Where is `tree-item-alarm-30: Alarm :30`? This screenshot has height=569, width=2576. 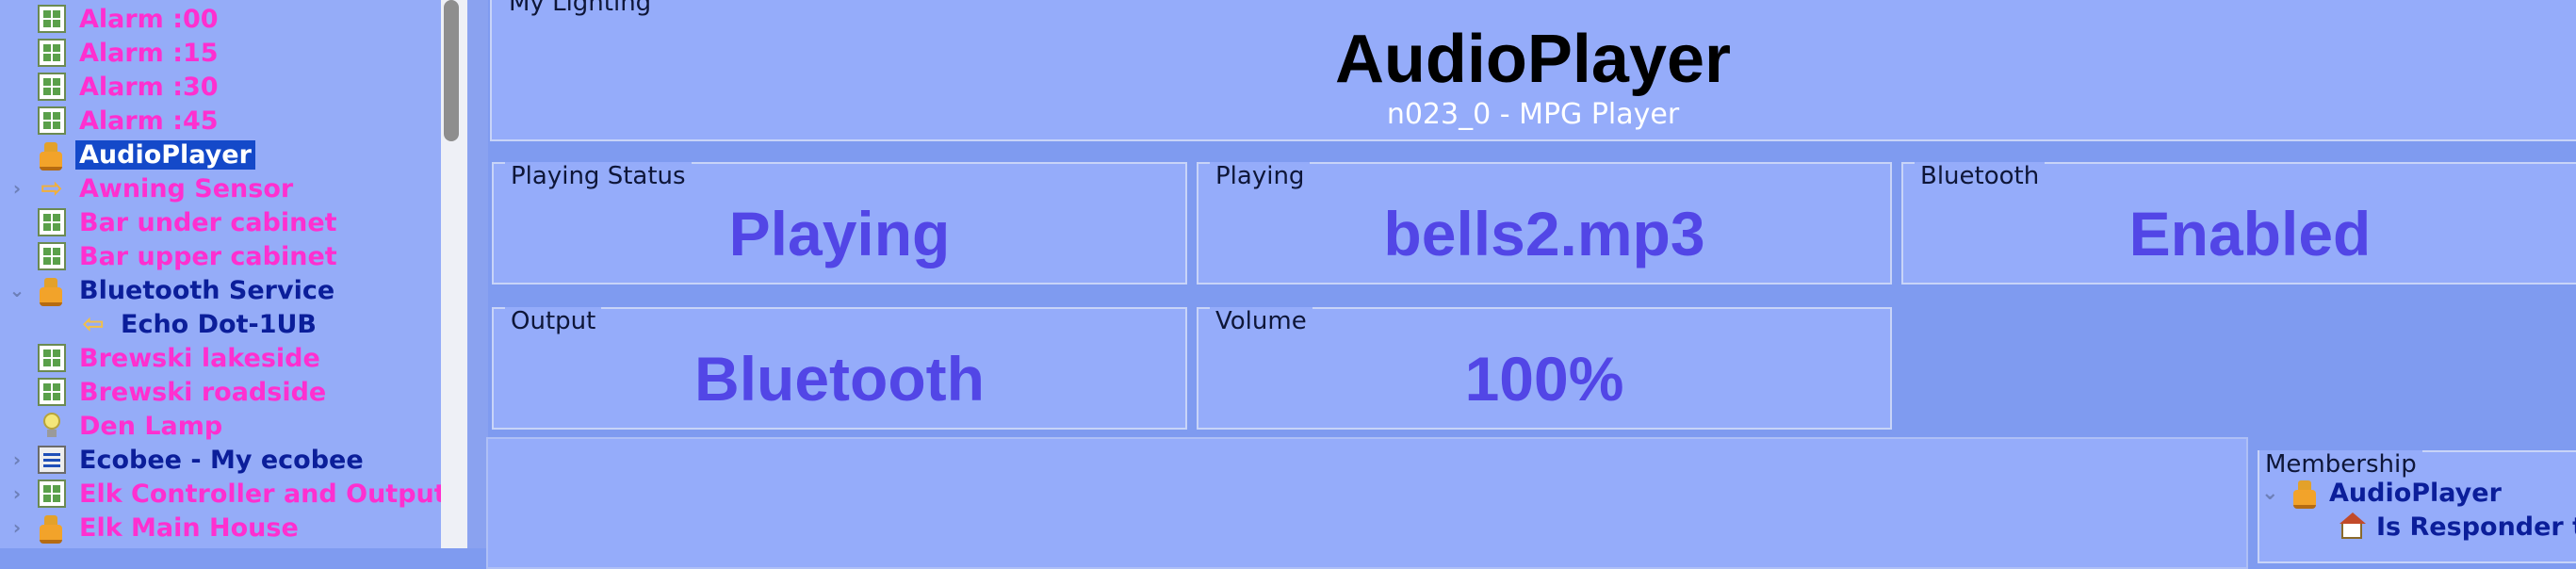
tree-item-alarm-30: Alarm :30 is located at coordinates (130, 87).